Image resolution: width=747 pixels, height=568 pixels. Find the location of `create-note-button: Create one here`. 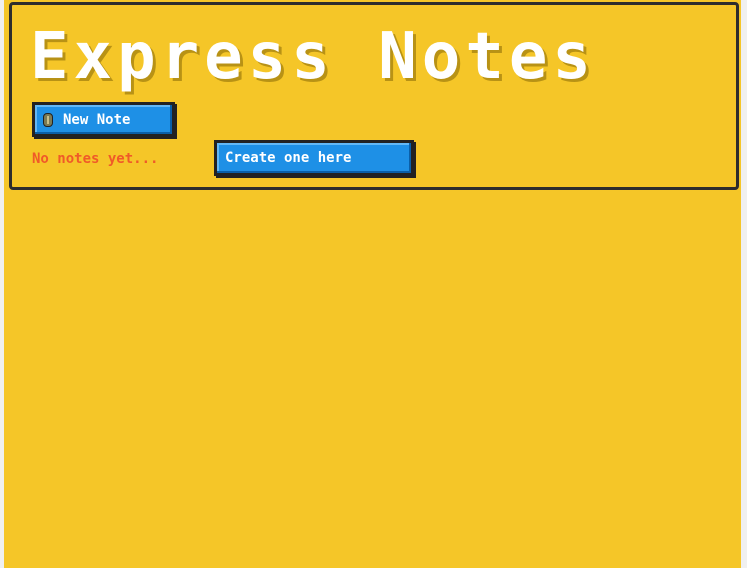

create-note-button: Create one here is located at coordinates (314, 158).